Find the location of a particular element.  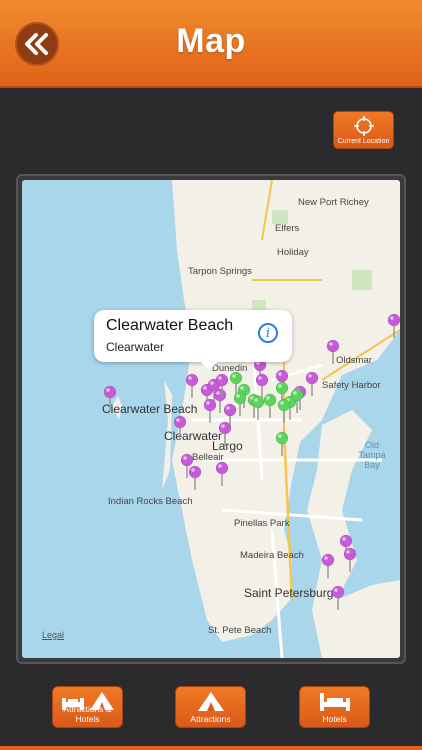

attractions-label: Attractions is located at coordinates (210, 719).